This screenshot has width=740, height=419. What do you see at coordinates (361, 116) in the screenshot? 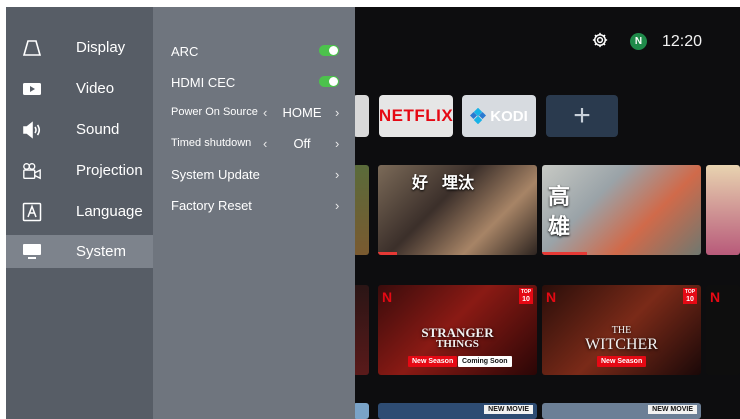
I see `app-tile-partial` at bounding box center [361, 116].